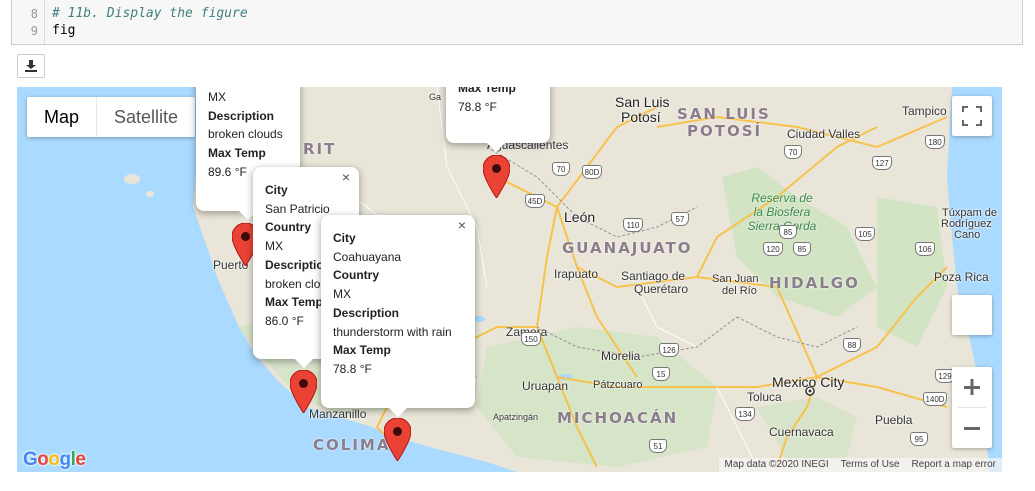 This screenshot has height=491, width=1035. I want to click on highway-shield: 126, so click(669, 350).